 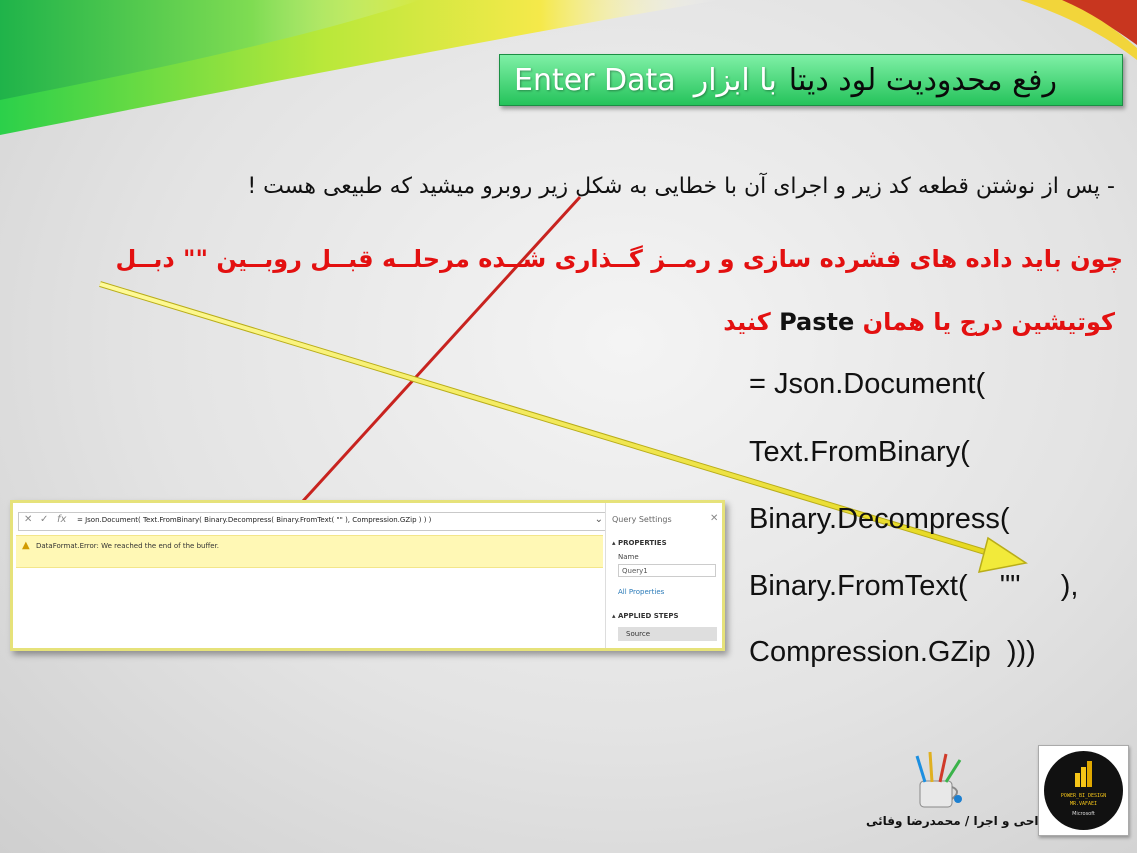 What do you see at coordinates (1083, 790) in the screenshot?
I see `power-bi-design-logo: POWER_BI_DESIGN MR.VAFAEI Microsoft` at bounding box center [1083, 790].